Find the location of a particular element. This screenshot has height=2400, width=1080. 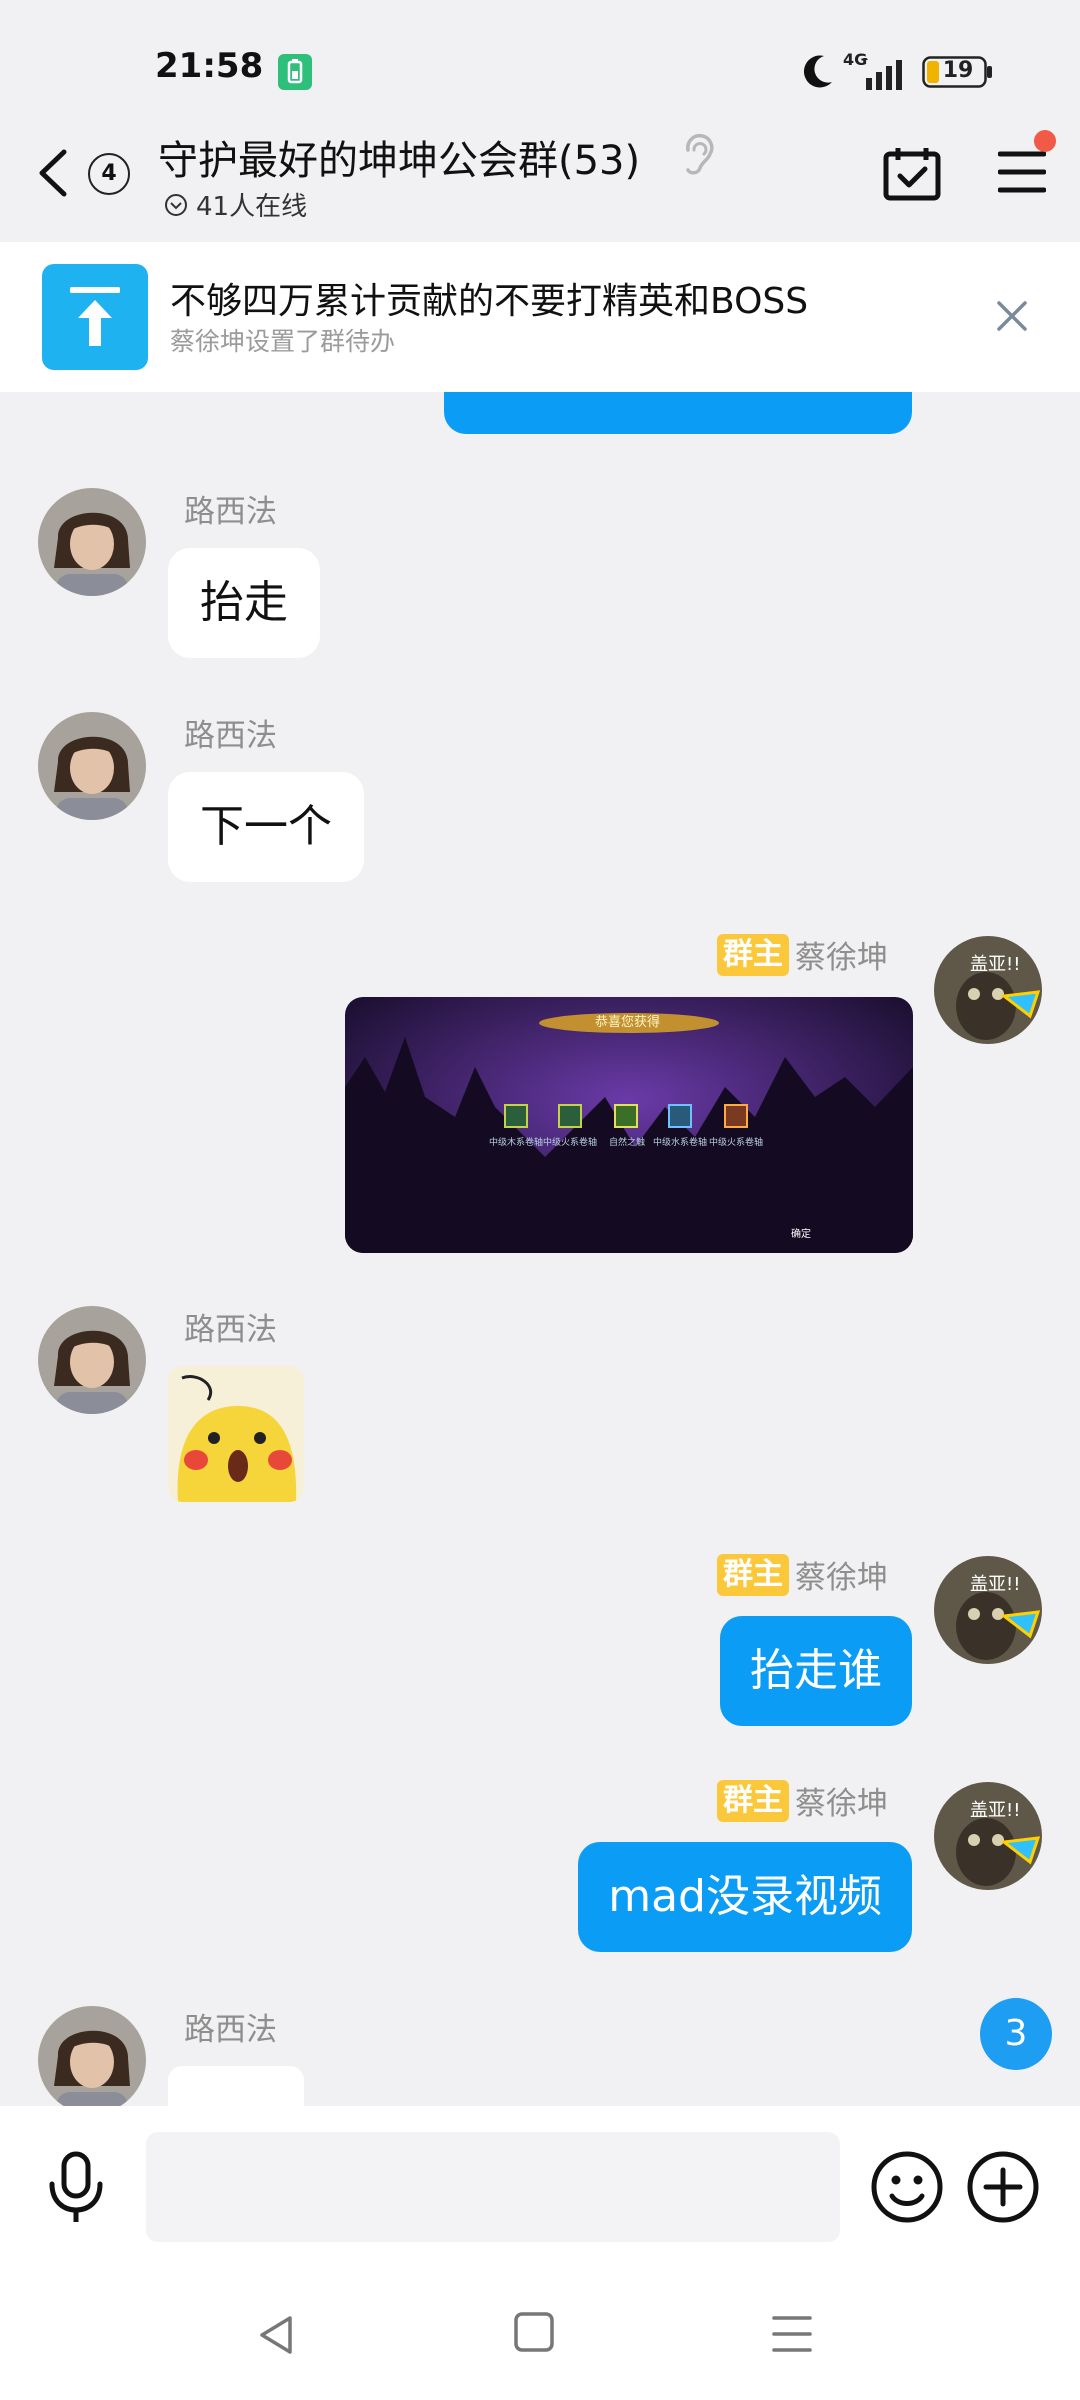

new-message-badge: 3 is located at coordinates (1016, 2034).